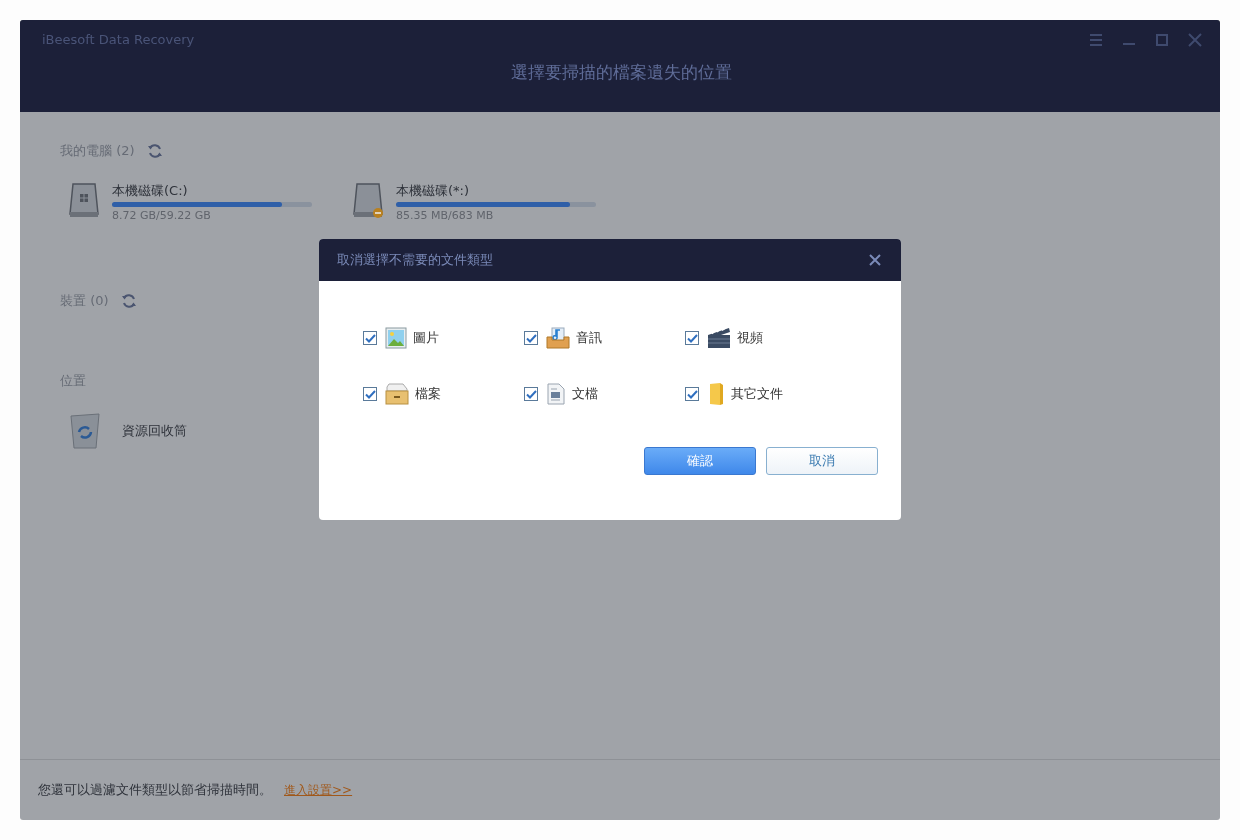  What do you see at coordinates (585, 394) in the screenshot?
I see `file-type-label: 文檔` at bounding box center [585, 394].